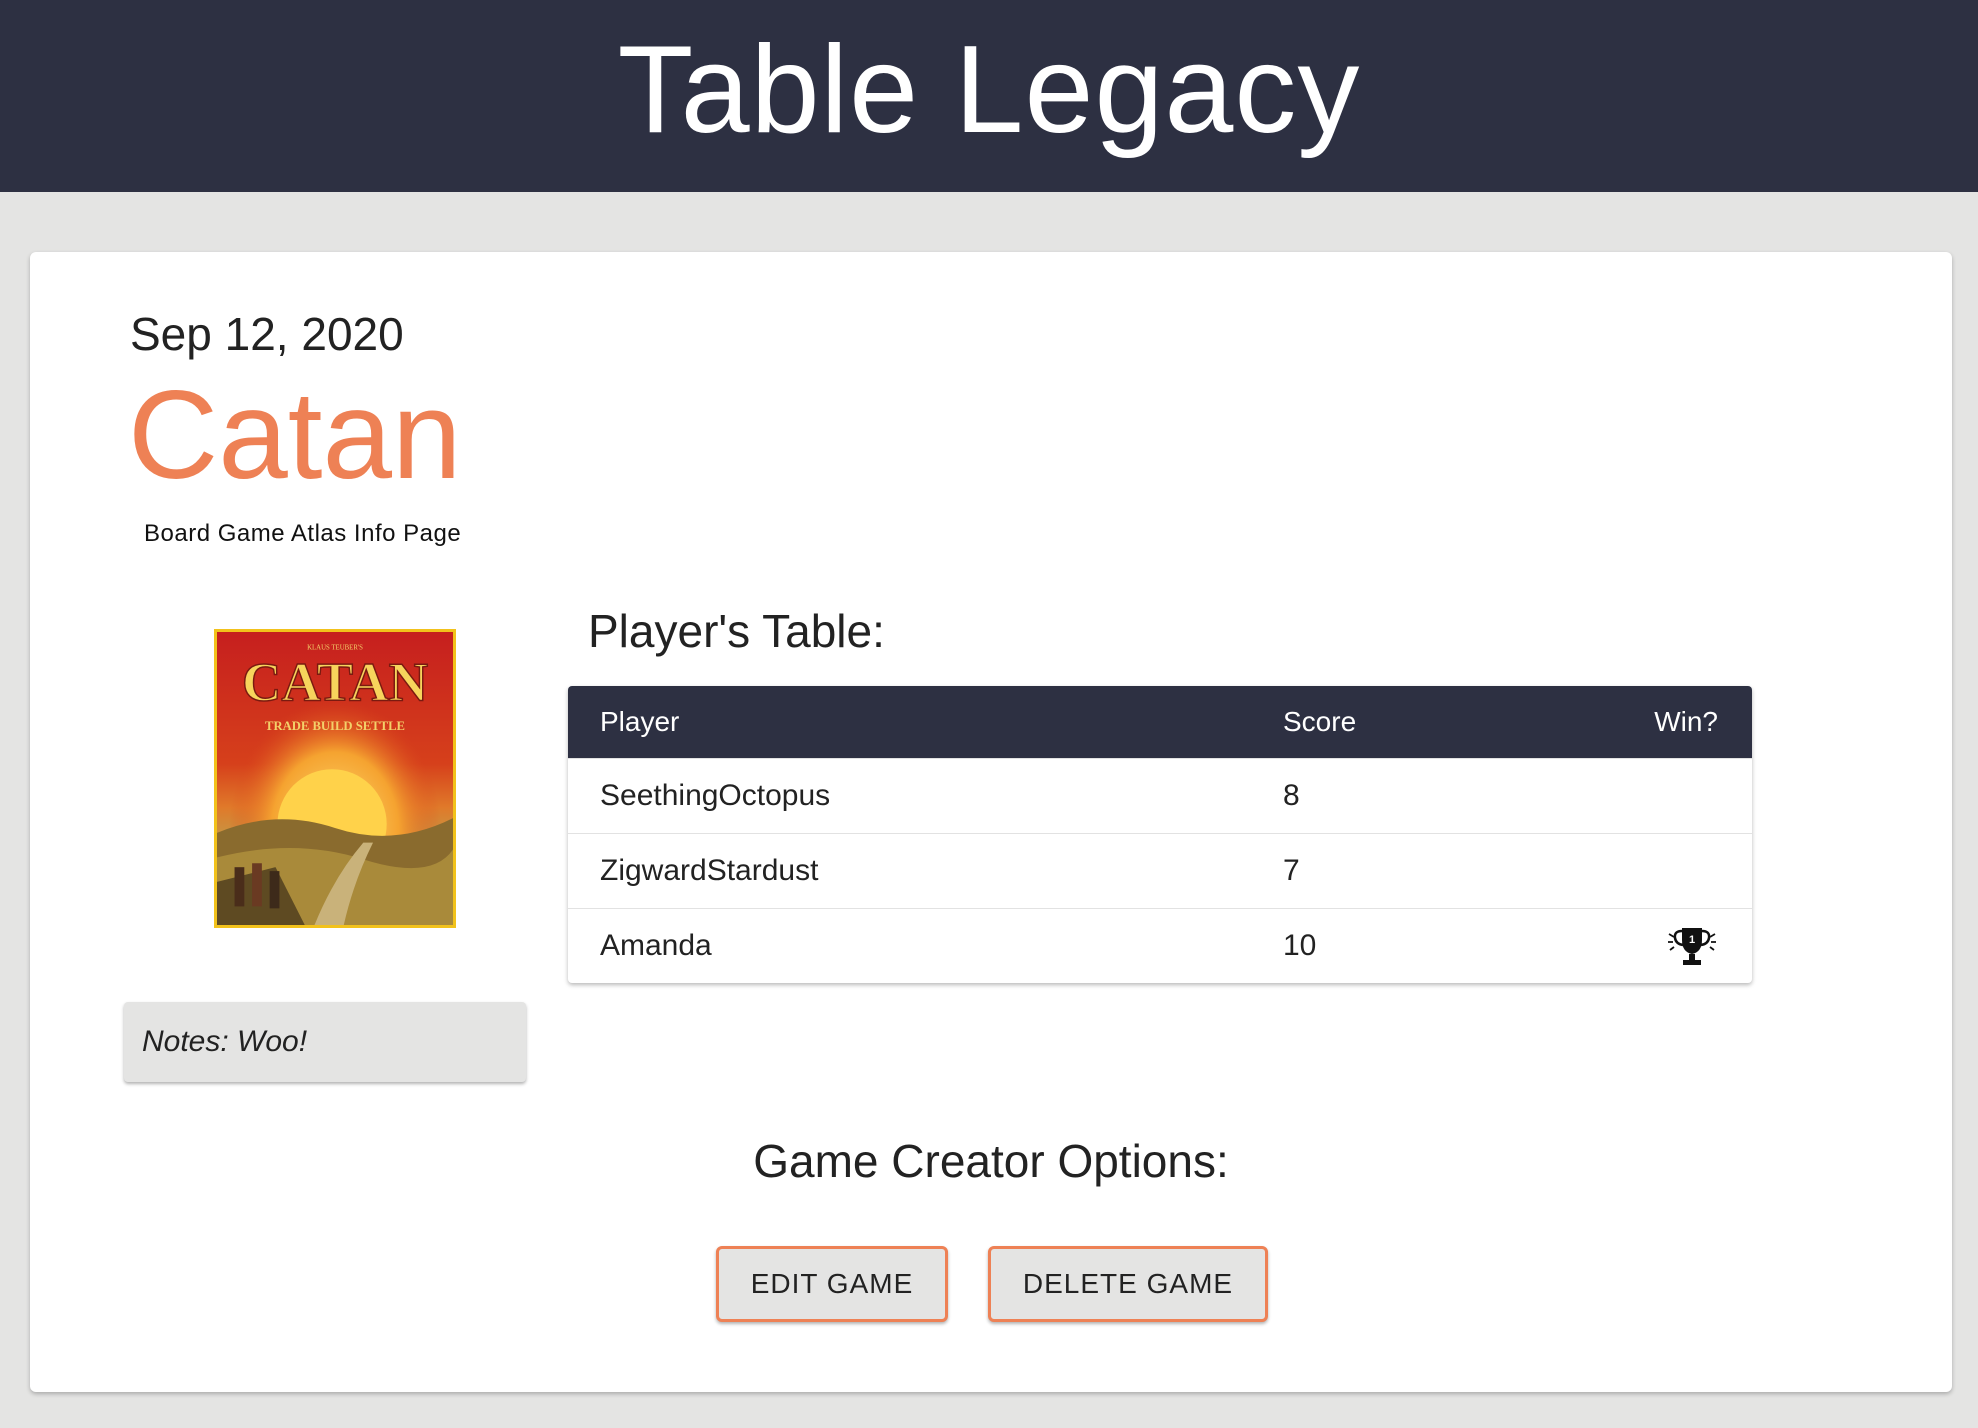 This screenshot has height=1428, width=1978. What do you see at coordinates (1300, 945) in the screenshot?
I see `player-score: 10` at bounding box center [1300, 945].